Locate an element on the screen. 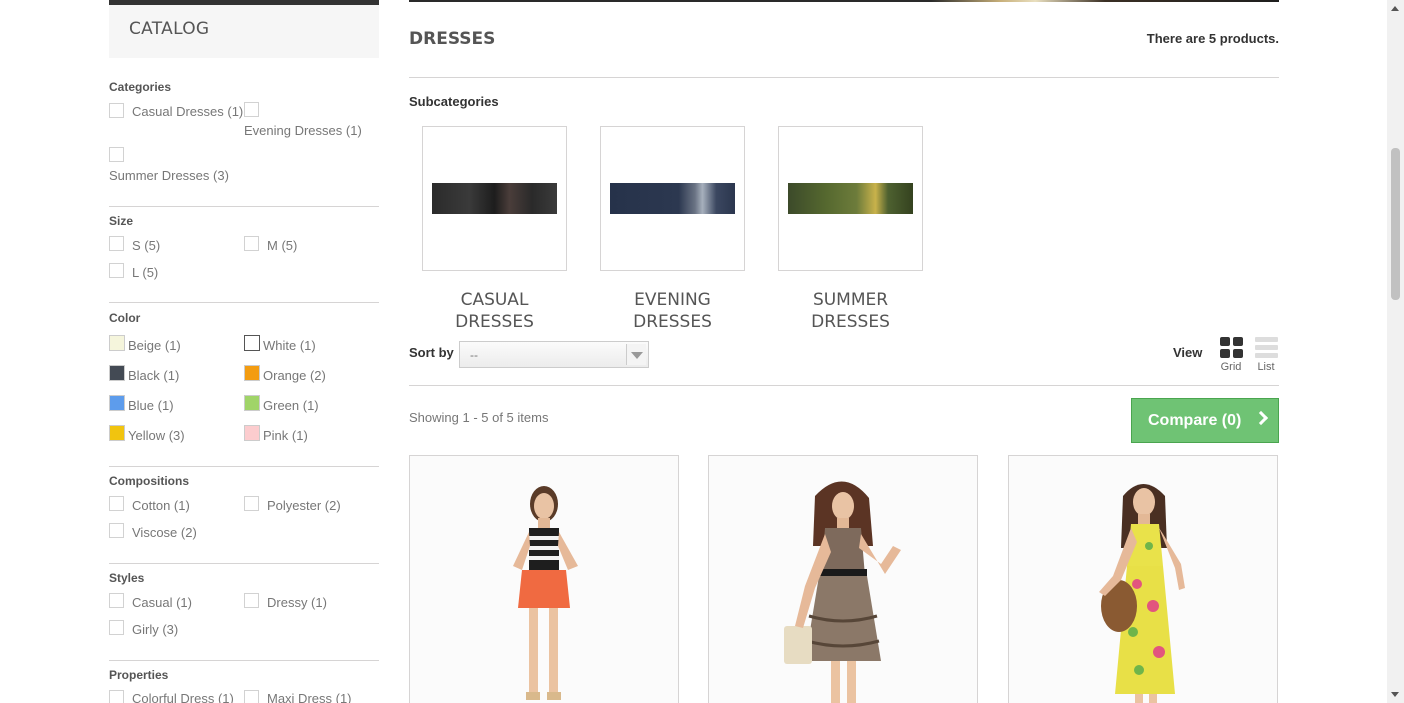 The width and height of the screenshot is (1404, 703). scroll-down-arrow-icon is located at coordinates (1395, 694).